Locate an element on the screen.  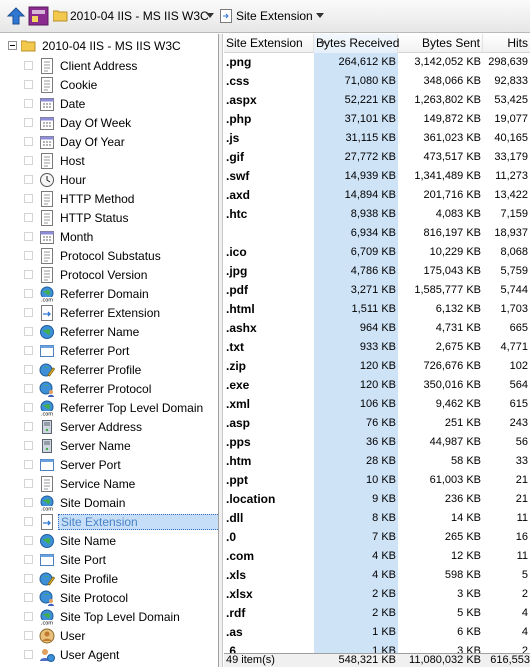
tree-item: Protocol Substatus is located at coordinates (93, 255).